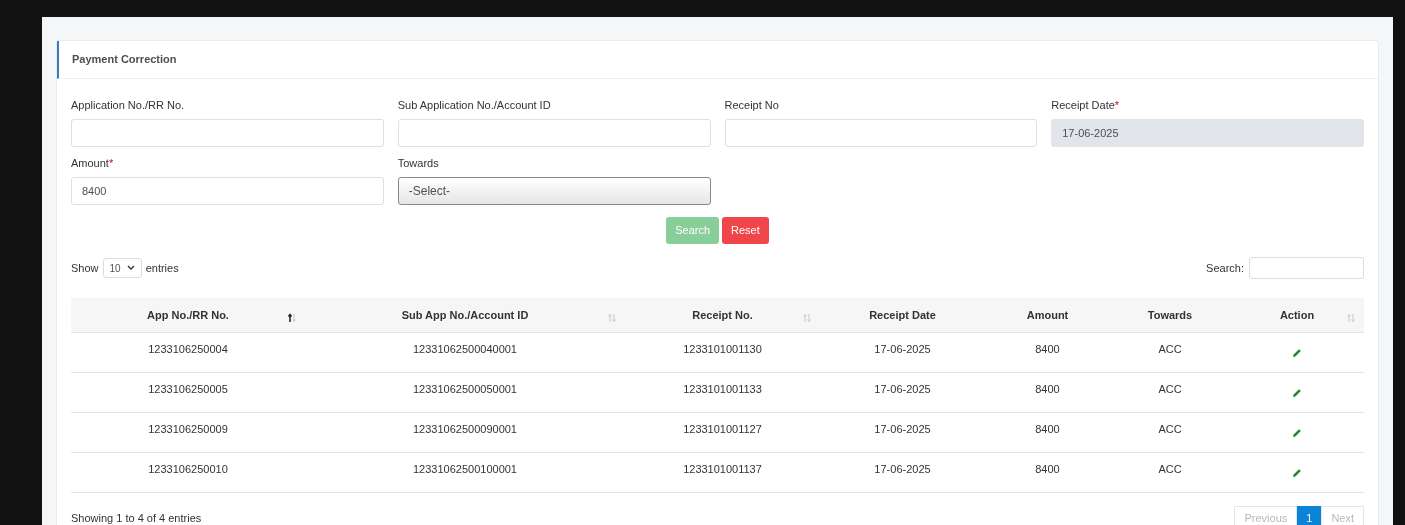  I want to click on card-title: Payment Correction, so click(124, 60).